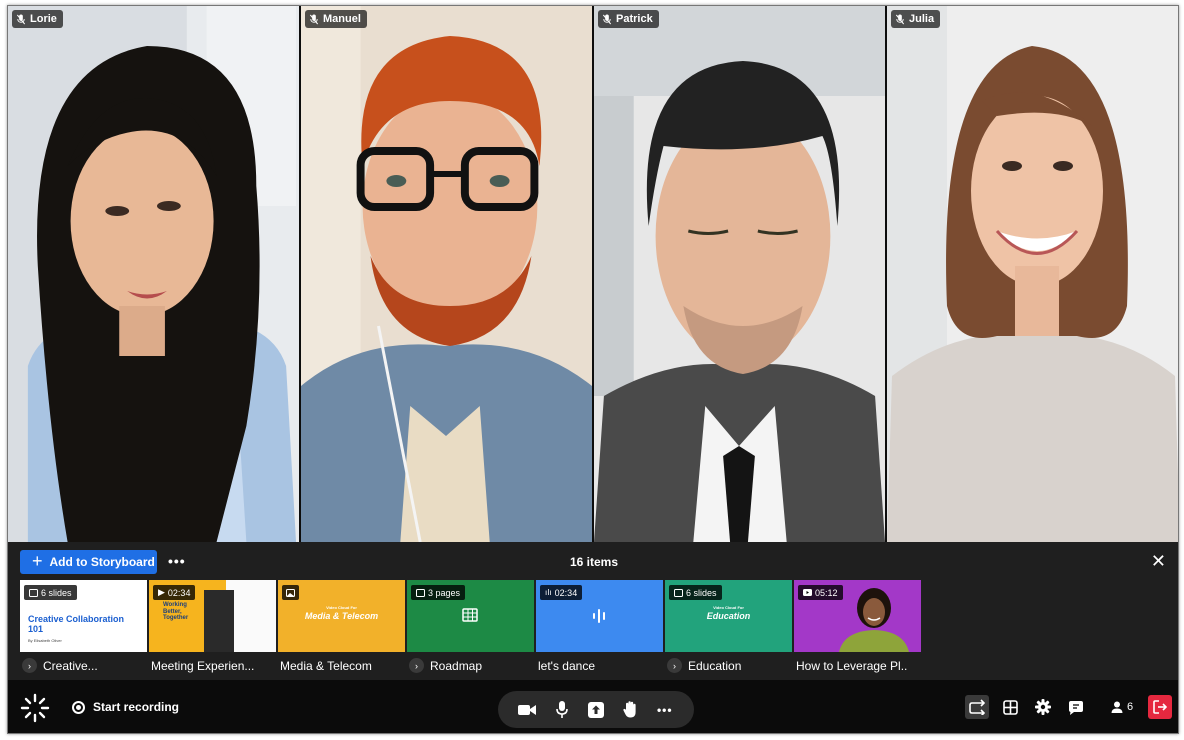 This screenshot has height=740, width=1184. I want to click on chat-icon, so click(1076, 707).